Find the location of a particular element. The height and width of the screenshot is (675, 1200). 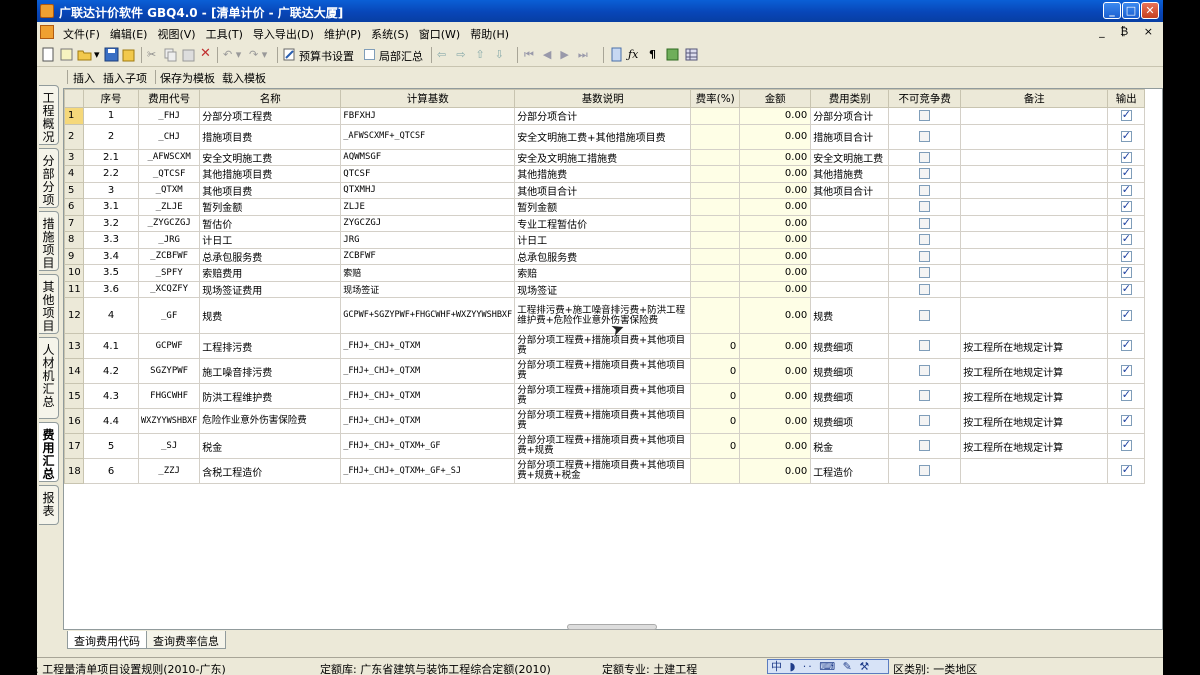

menu-item: 维护(P) is located at coordinates (342, 34).